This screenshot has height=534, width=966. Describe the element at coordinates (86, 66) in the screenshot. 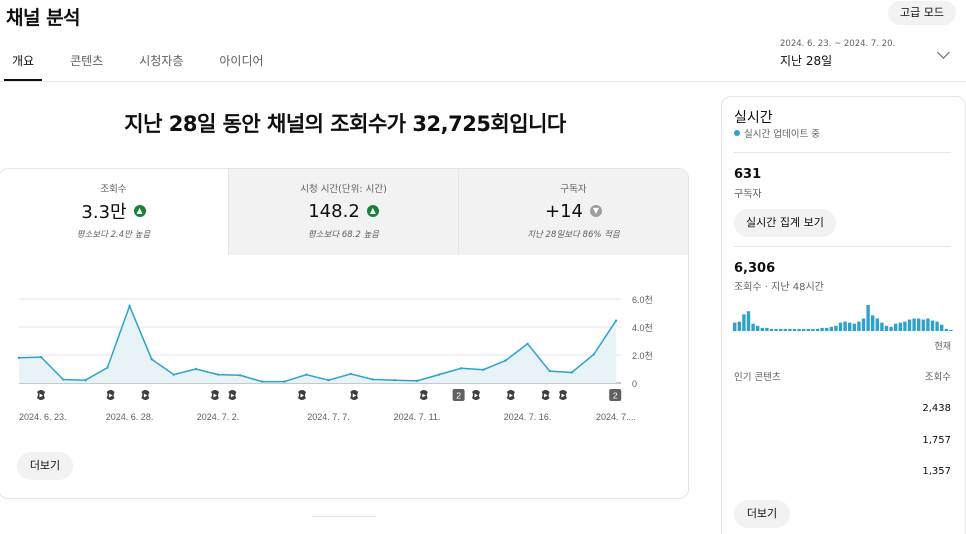

I see `tab-content: 콘텐츠` at that location.